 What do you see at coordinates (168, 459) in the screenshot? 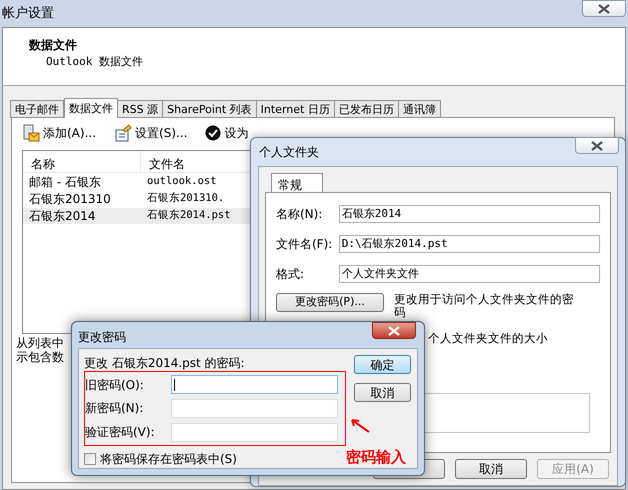
I see `checkbox-label: 将密码保存在密码表中(S)` at bounding box center [168, 459].